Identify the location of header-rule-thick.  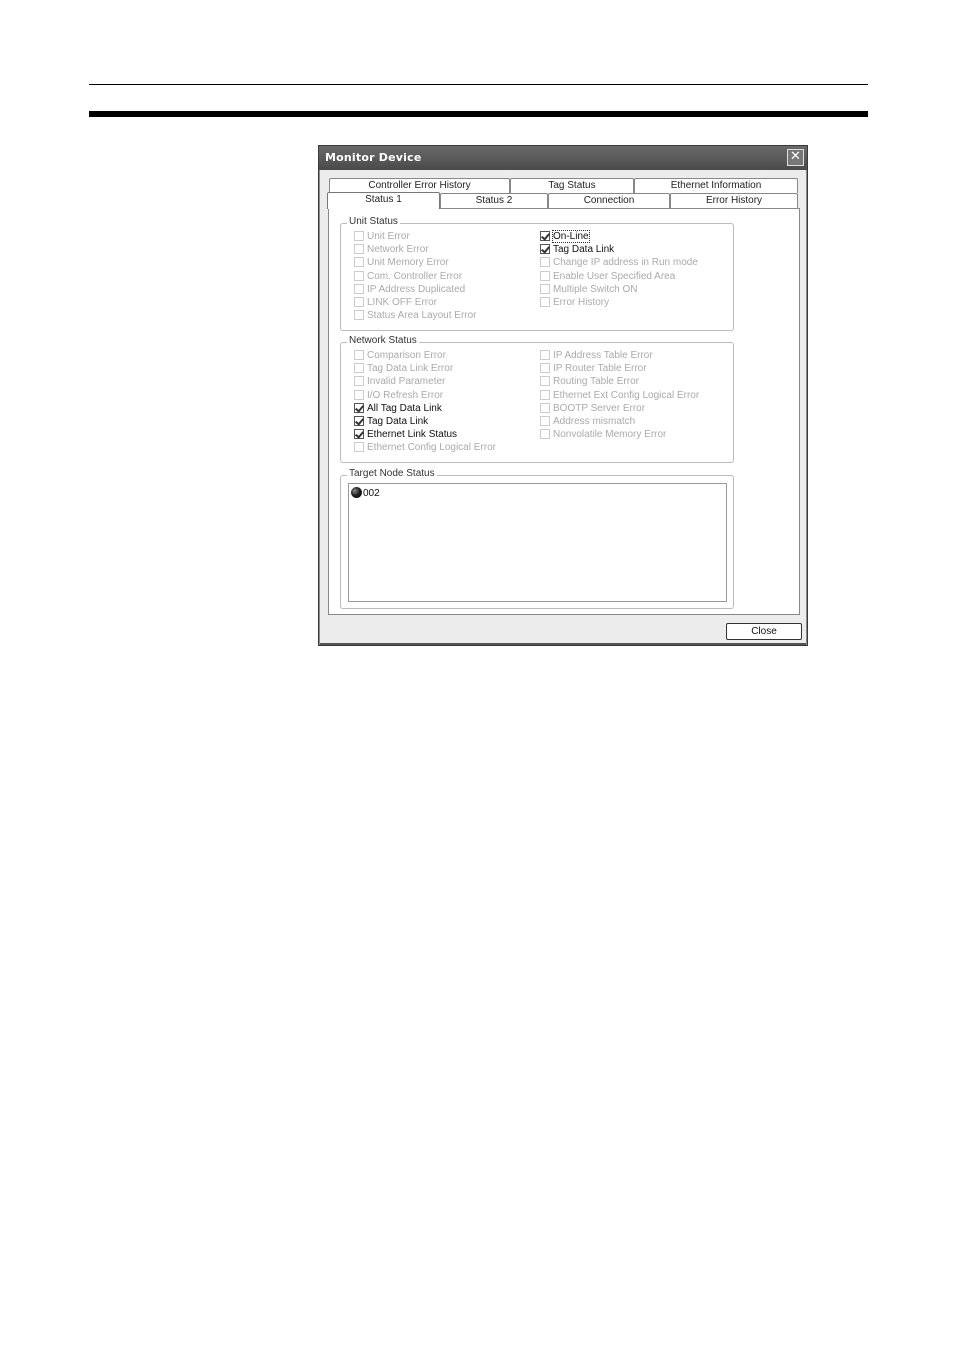
(478, 114).